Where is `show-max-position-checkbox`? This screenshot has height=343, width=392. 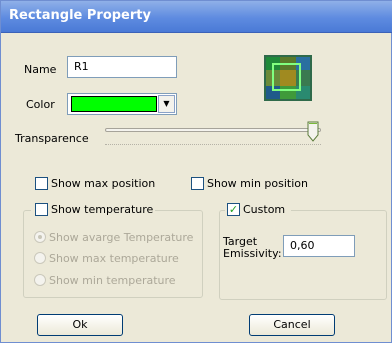 show-max-position-checkbox is located at coordinates (41, 183).